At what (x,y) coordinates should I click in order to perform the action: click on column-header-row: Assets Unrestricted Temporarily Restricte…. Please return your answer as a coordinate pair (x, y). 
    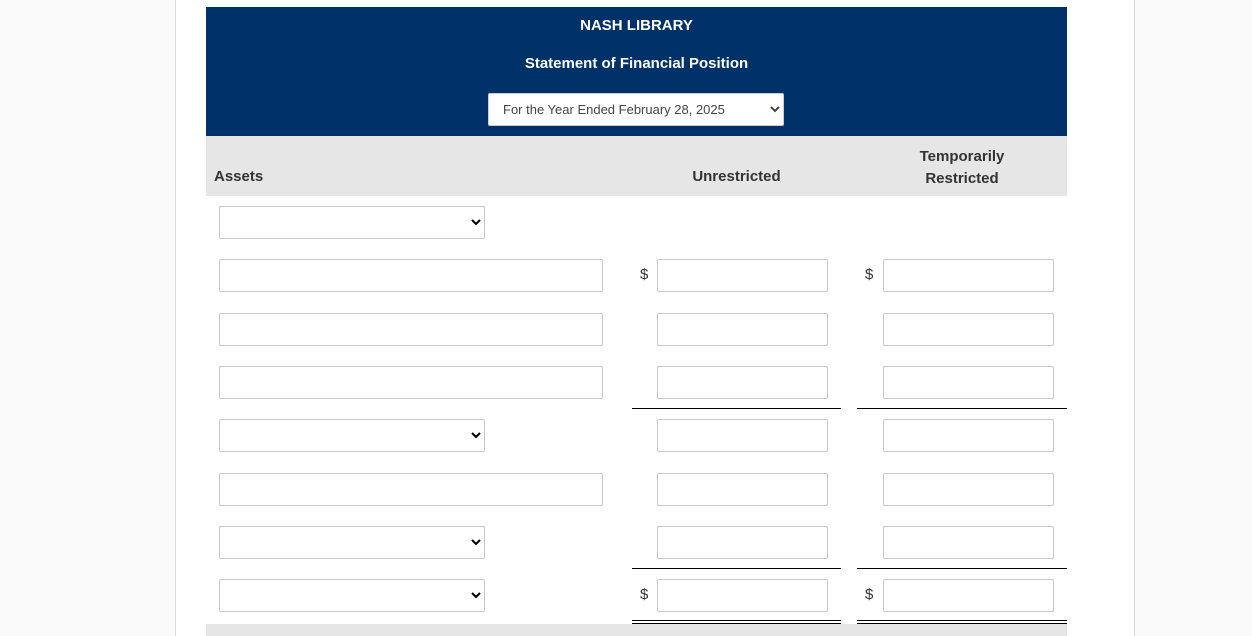
    Looking at the image, I should click on (636, 166).